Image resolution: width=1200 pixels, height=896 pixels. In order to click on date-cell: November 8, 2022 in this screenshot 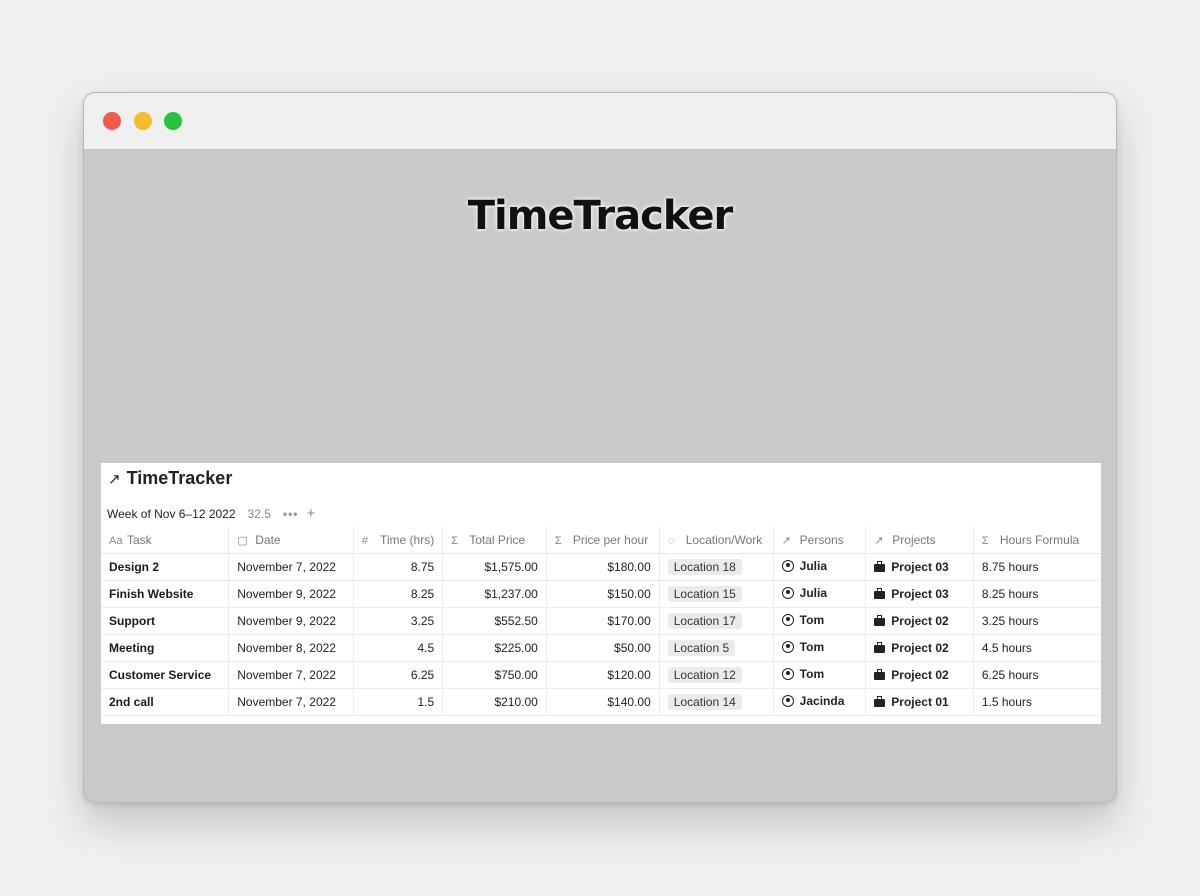, I will do `click(291, 648)`.